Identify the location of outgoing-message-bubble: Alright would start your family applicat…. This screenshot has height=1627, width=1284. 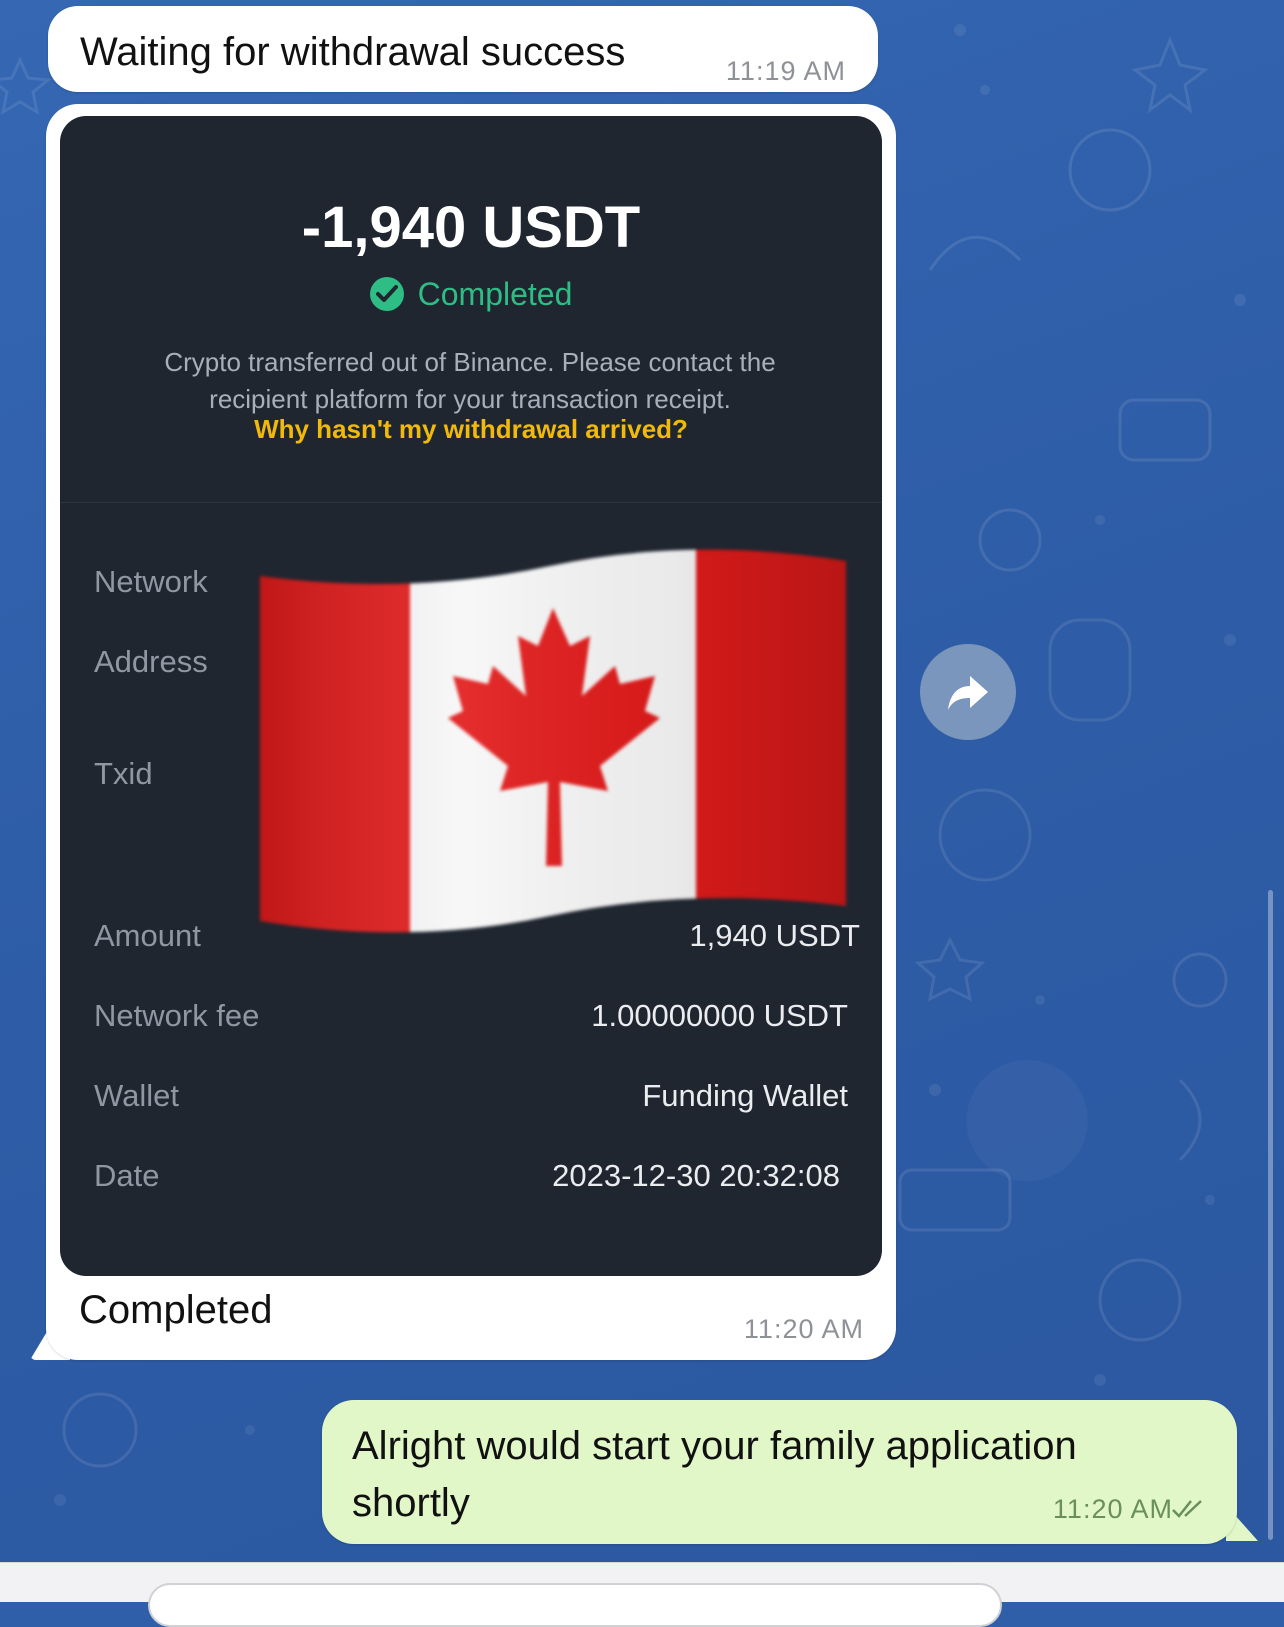
(779, 1472).